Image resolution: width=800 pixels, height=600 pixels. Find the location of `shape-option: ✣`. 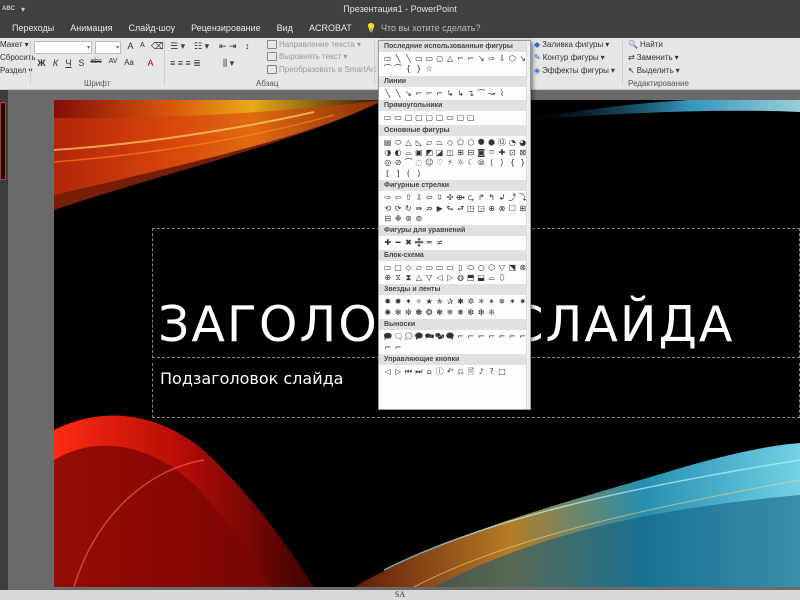

shape-option: ✣ is located at coordinates (449, 197).